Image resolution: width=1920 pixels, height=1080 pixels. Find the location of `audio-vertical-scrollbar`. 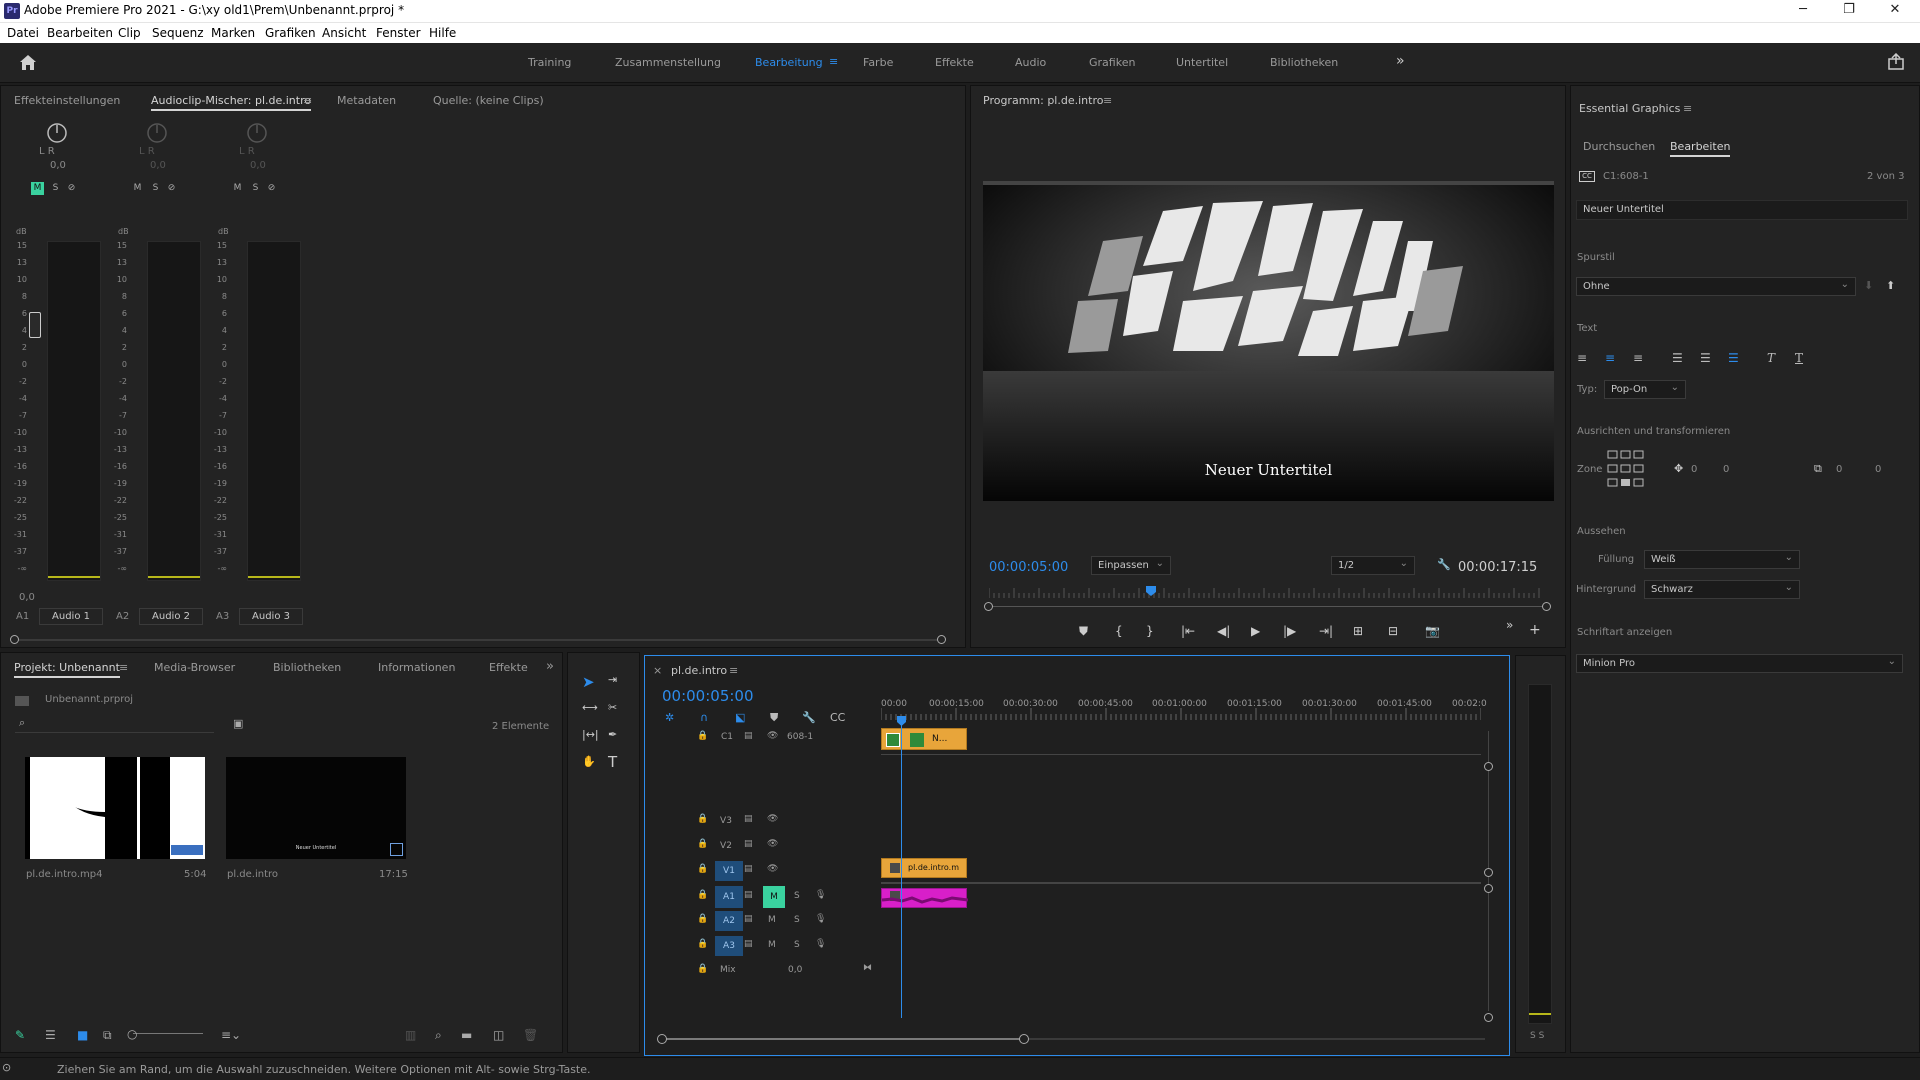

audio-vertical-scrollbar is located at coordinates (1488, 948).